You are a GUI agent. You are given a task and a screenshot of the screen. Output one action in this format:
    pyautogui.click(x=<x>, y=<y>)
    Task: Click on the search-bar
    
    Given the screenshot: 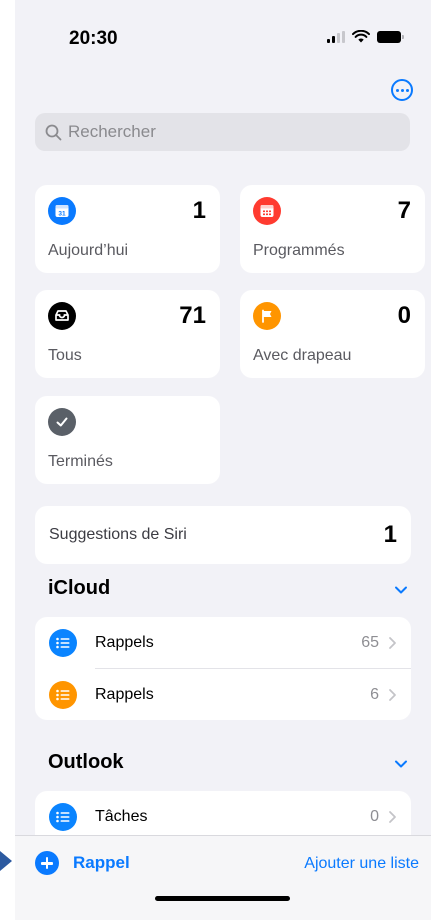 What is the action you would take?
    pyautogui.click(x=222, y=132)
    